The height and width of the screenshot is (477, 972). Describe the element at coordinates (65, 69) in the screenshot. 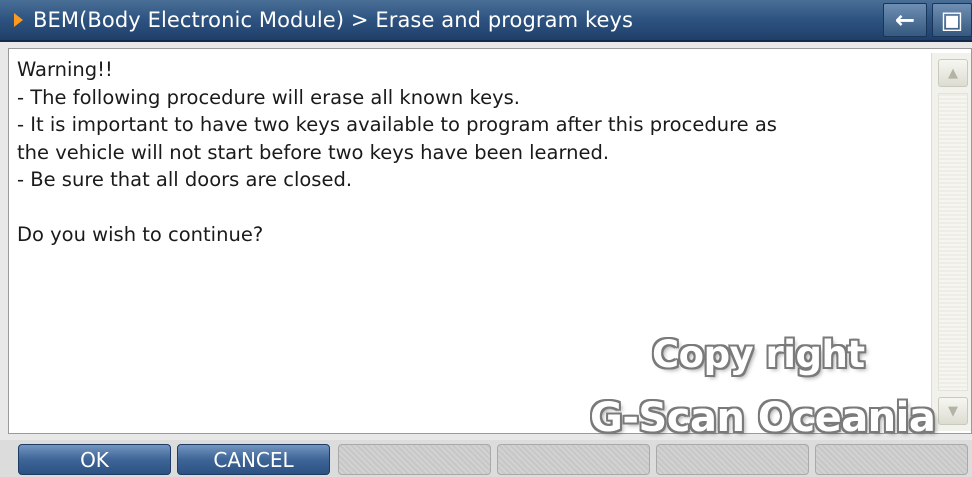

I see `message-line: Warning!!` at that location.